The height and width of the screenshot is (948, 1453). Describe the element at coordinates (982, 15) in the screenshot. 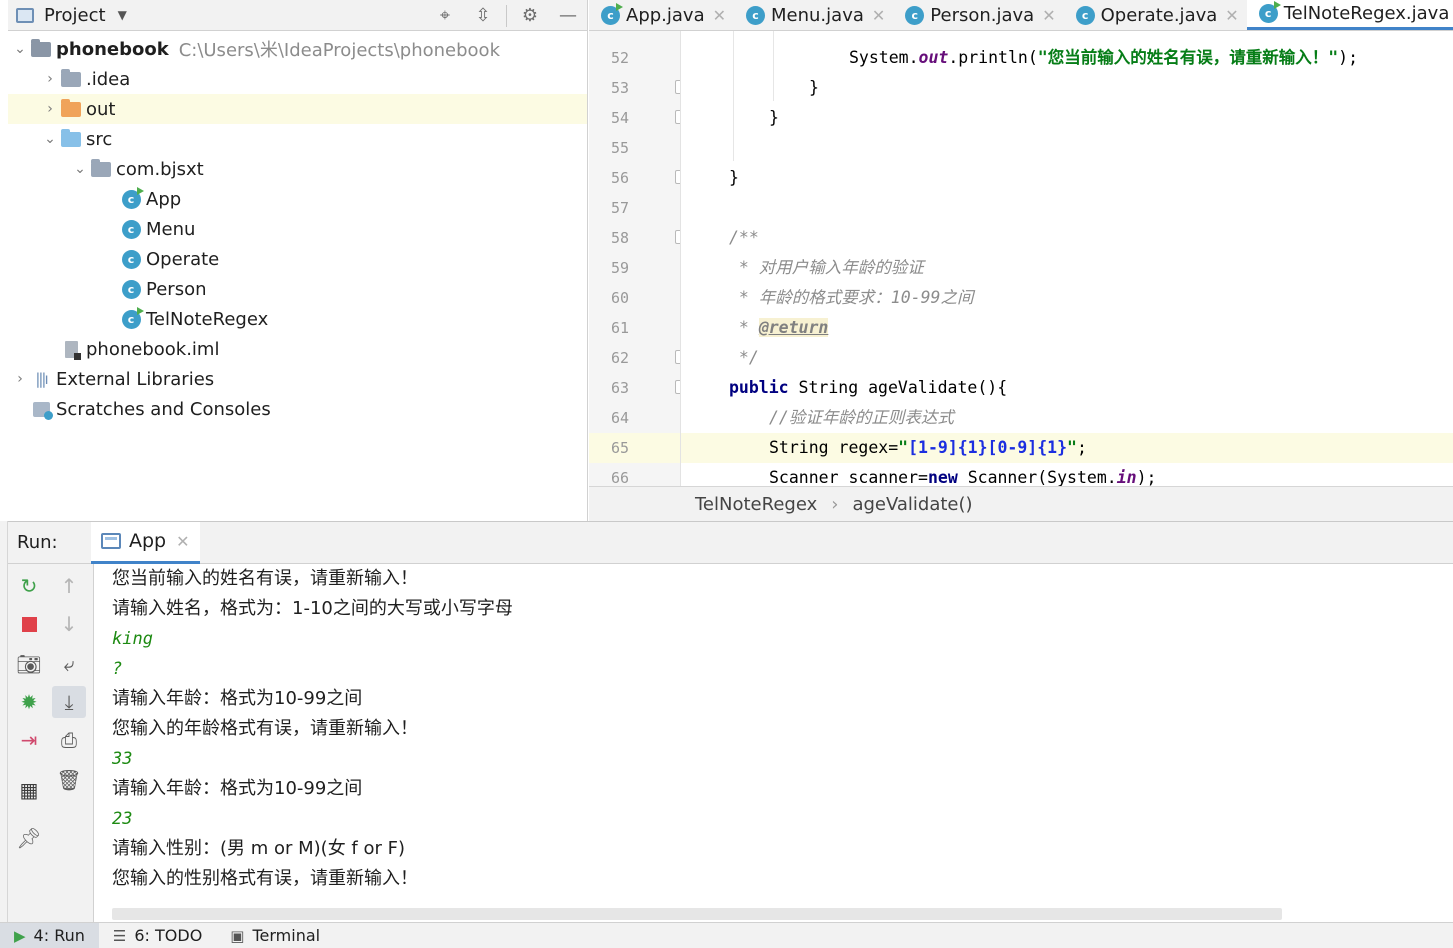

I see `tab-label: Person.java` at that location.